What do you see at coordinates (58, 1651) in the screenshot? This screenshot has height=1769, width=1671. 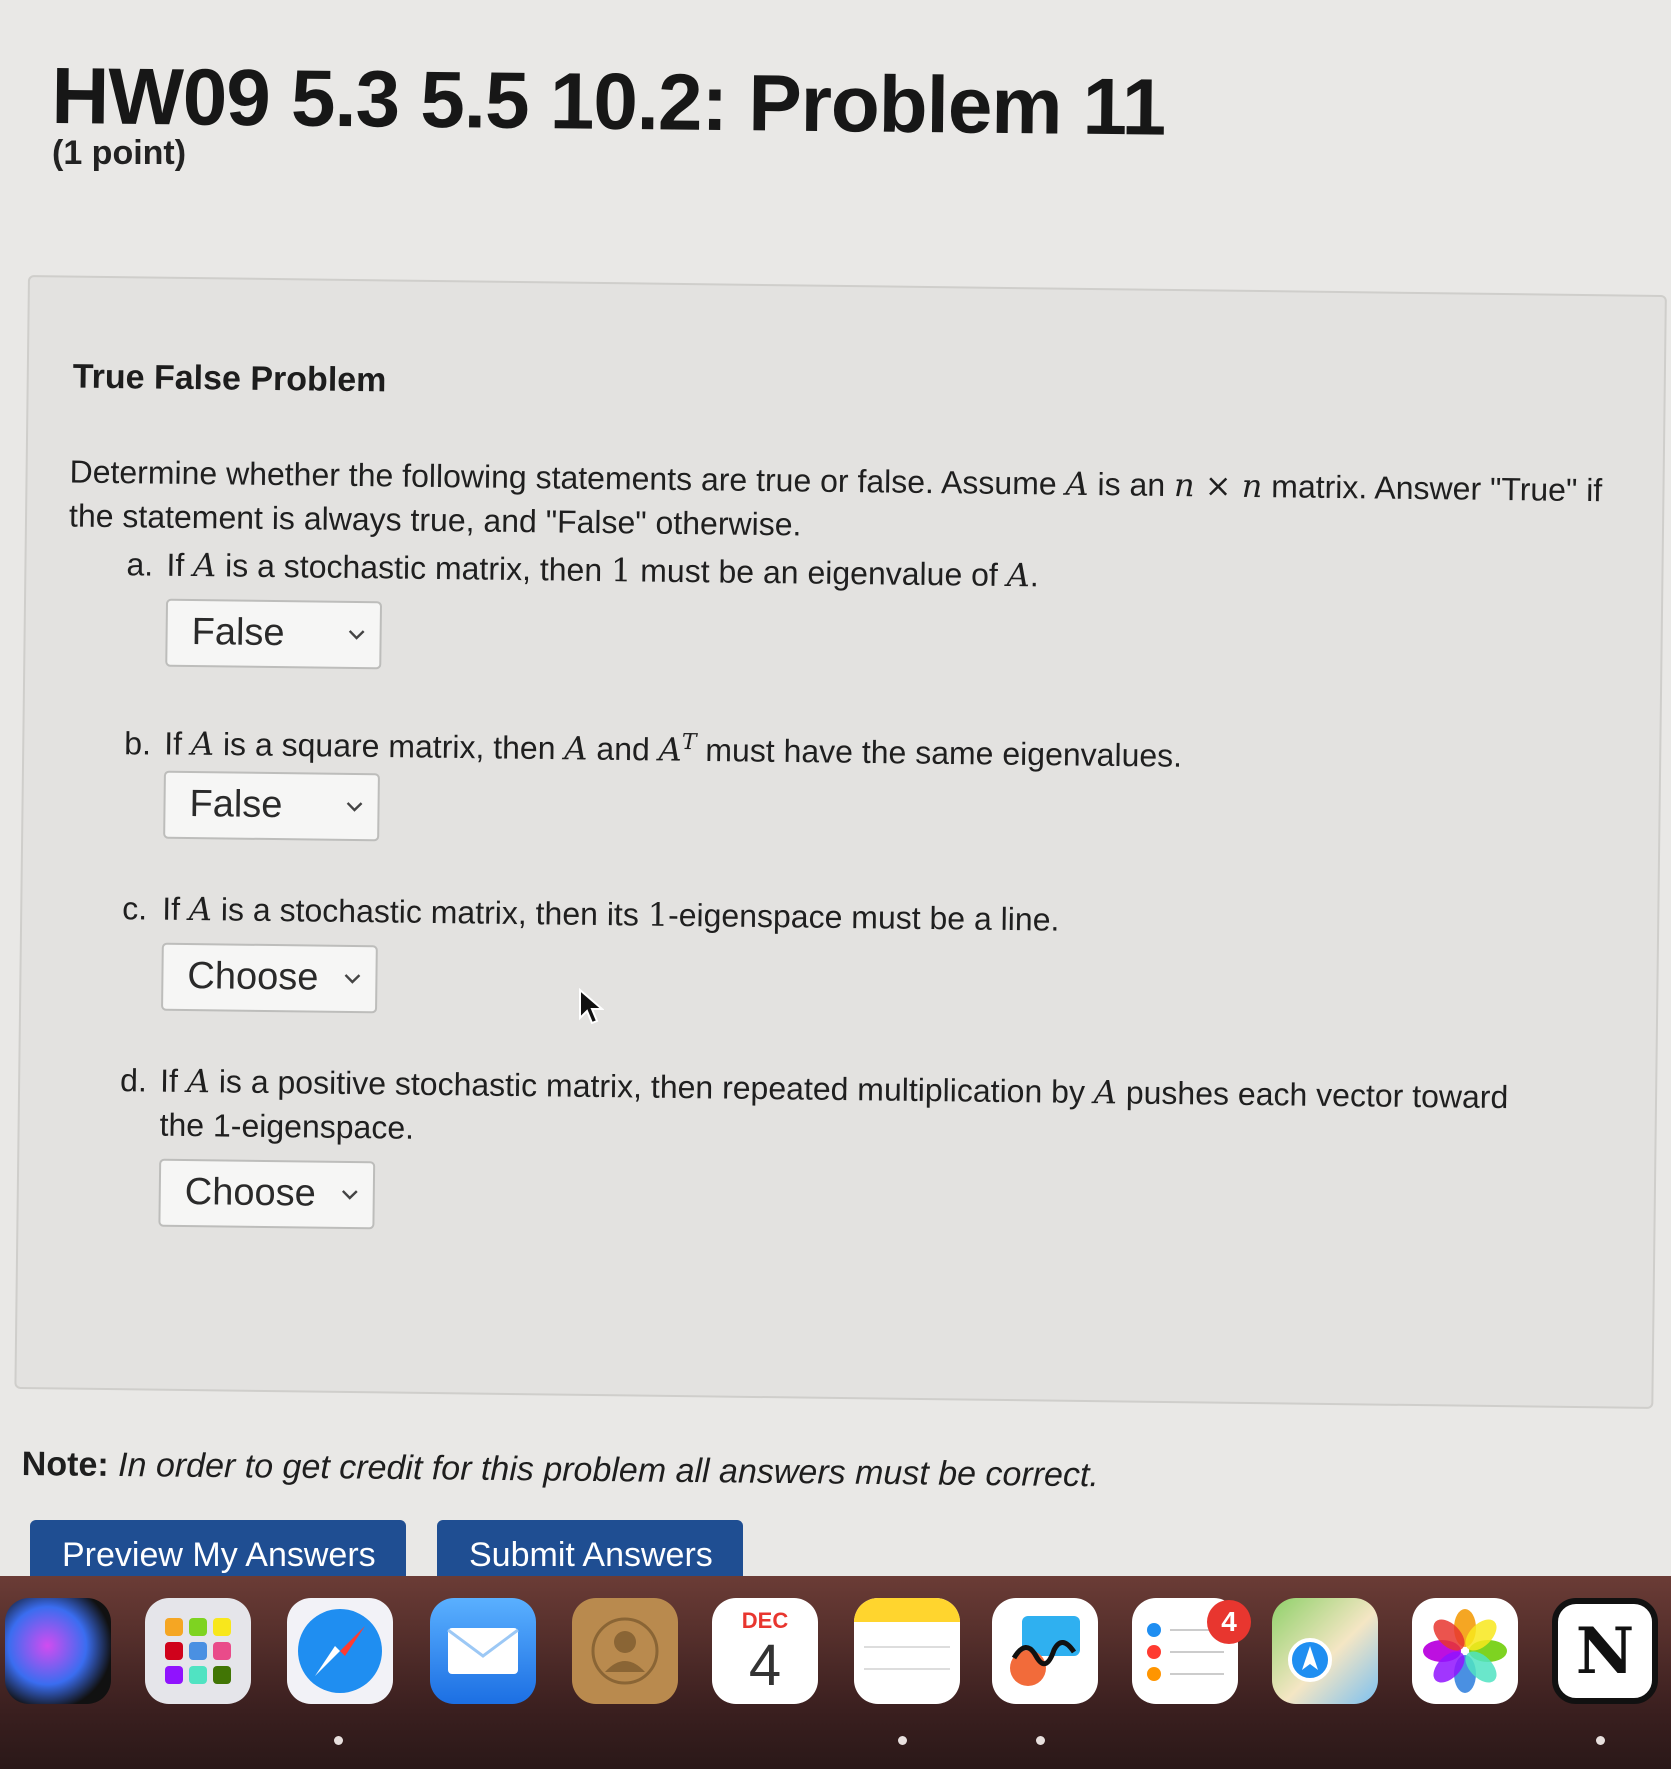 I see `siri-icon` at bounding box center [58, 1651].